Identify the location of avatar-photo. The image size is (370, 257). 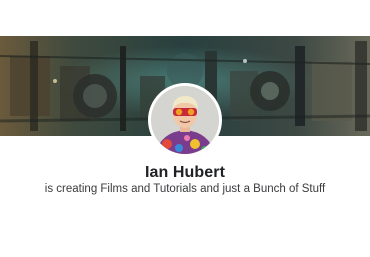
(185, 120).